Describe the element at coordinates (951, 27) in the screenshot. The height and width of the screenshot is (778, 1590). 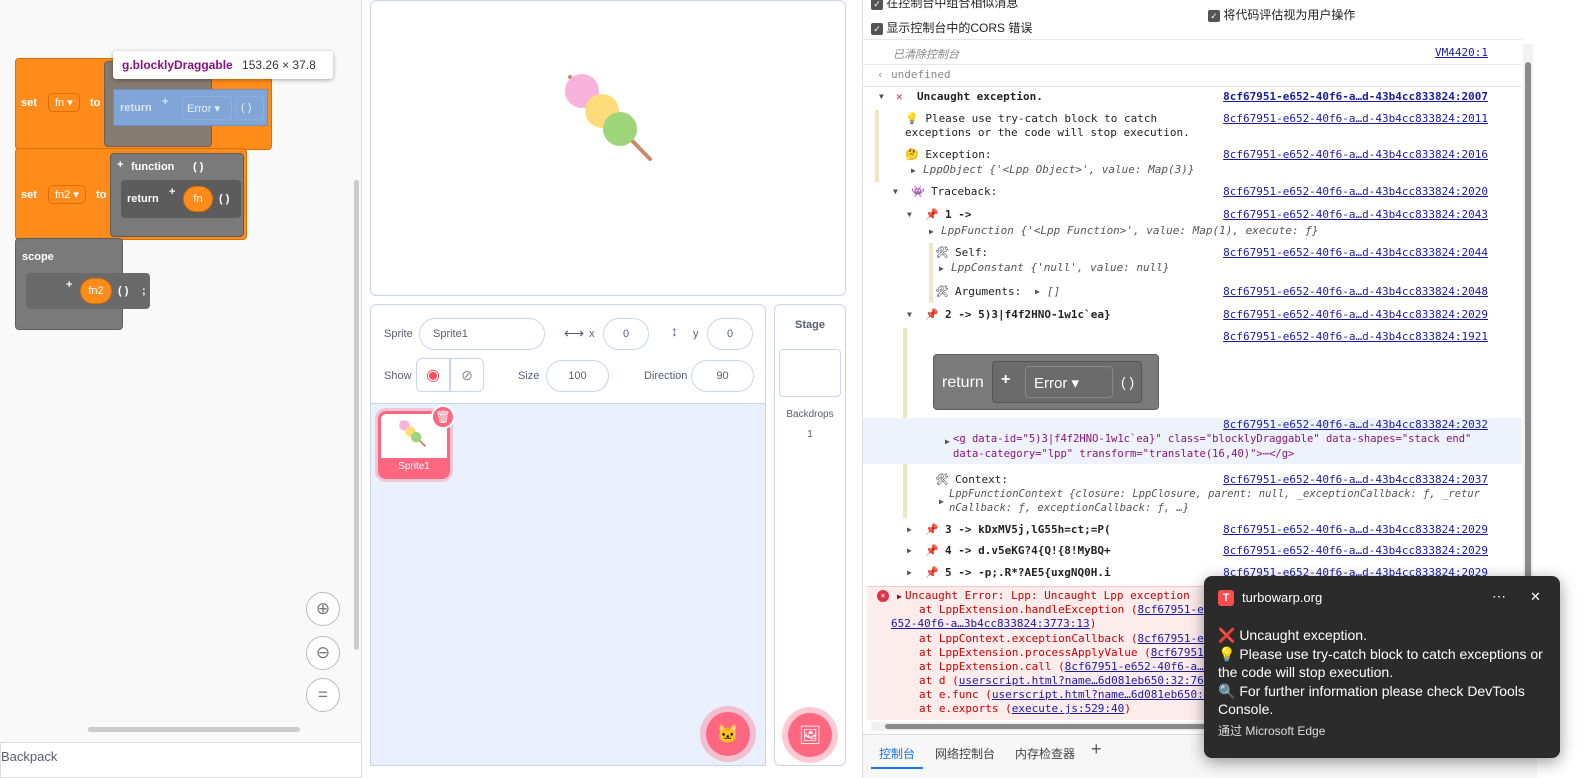
I see `setting-cors-errors: ✓ 显示控制台中的CORS 错误` at that location.